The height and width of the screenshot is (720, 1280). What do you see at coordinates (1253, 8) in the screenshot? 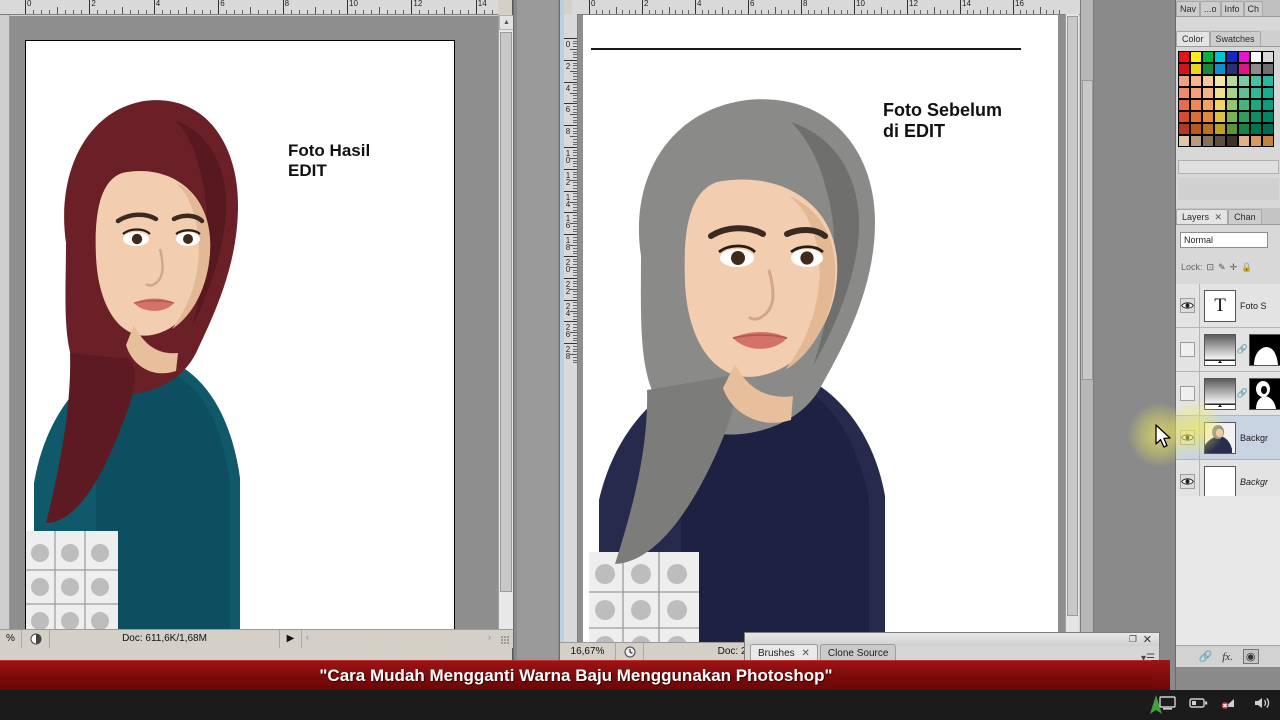
I see `tab-channels-top: Ch` at bounding box center [1253, 8].